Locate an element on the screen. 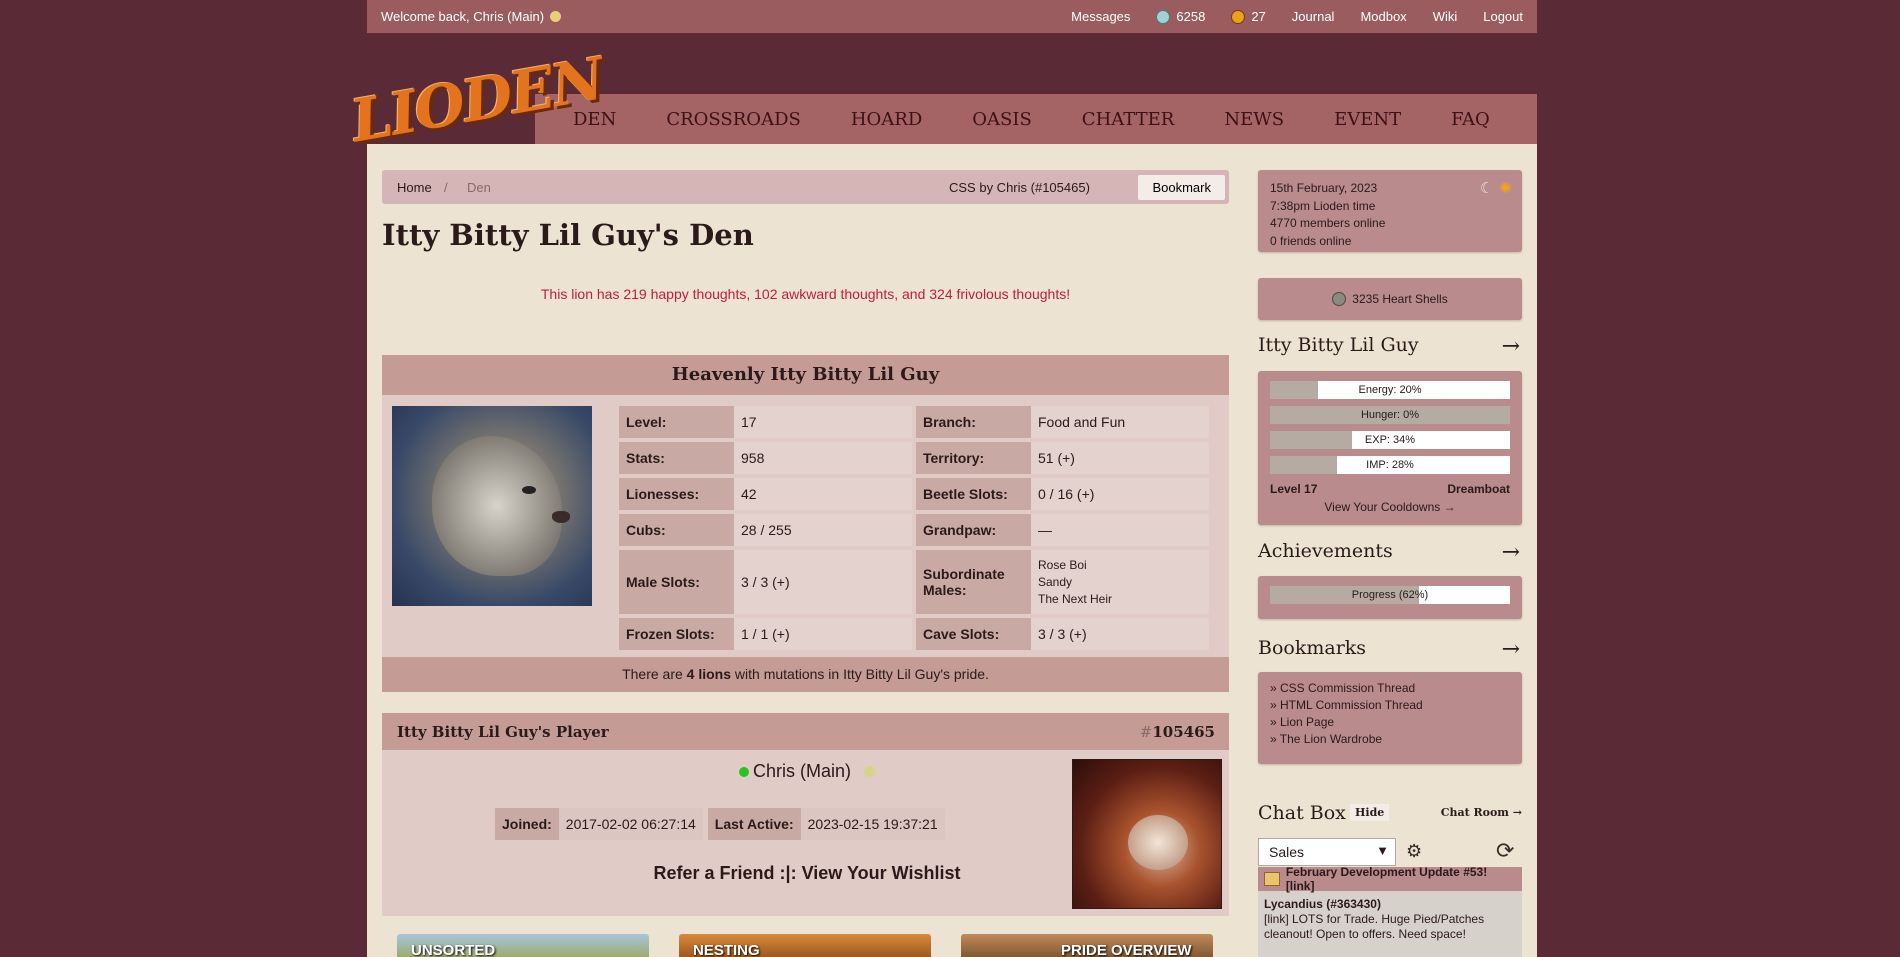 This screenshot has width=1900, height=957. lion-image is located at coordinates (492, 506).